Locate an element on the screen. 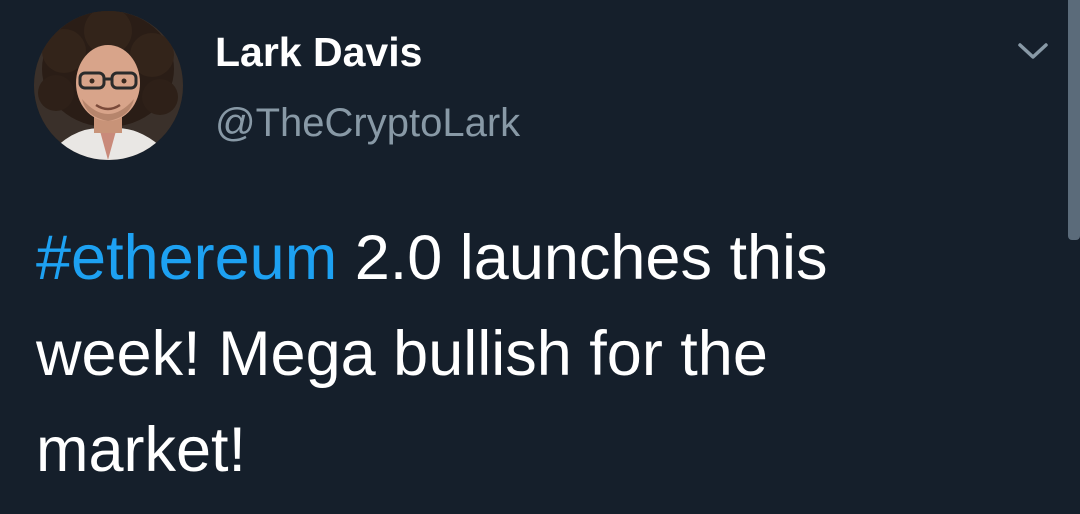  avatar-image is located at coordinates (108, 85).